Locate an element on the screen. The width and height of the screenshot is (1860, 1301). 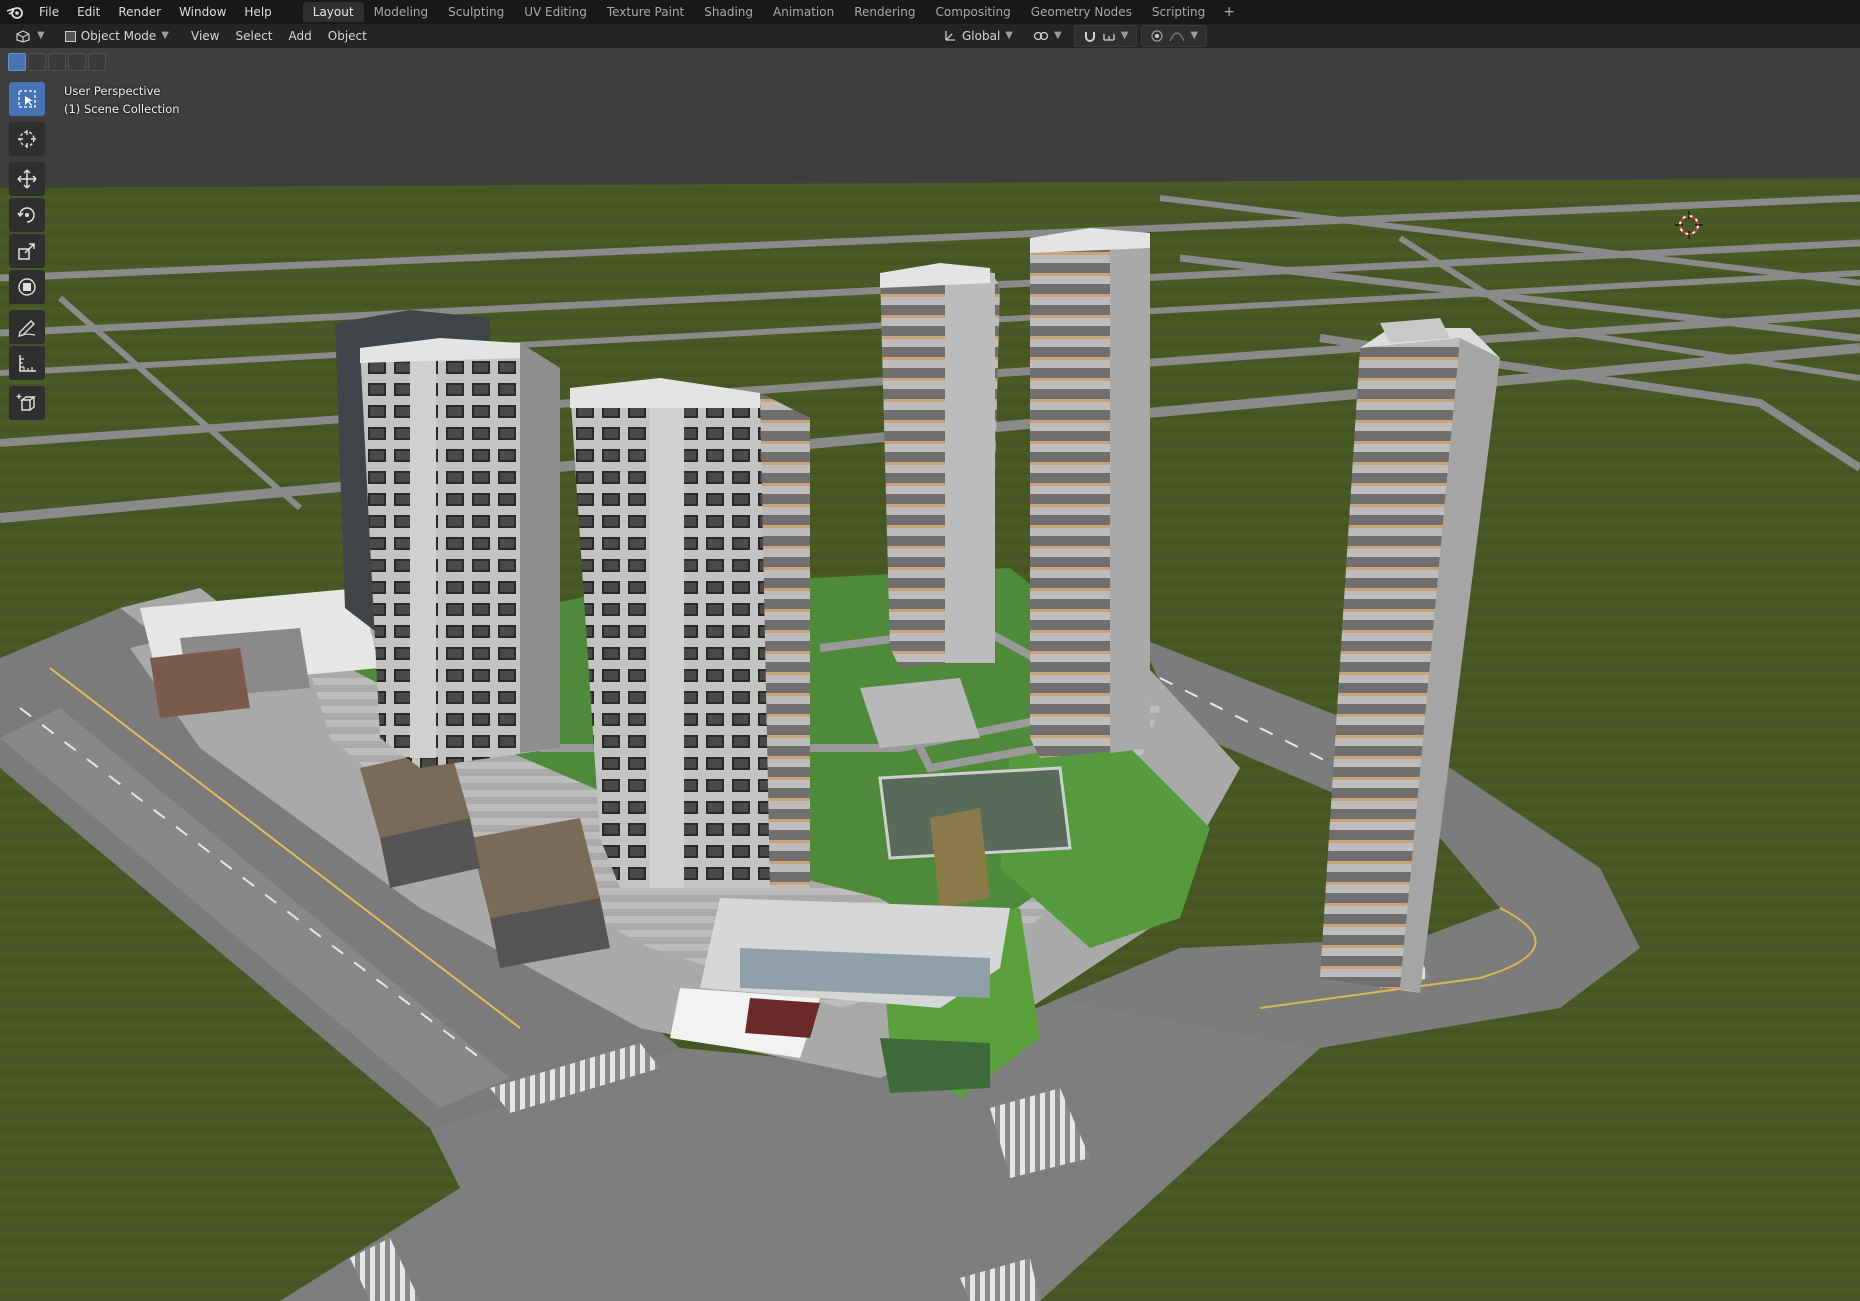
snapping-dropdown: ▼ is located at coordinates (1105, 36).